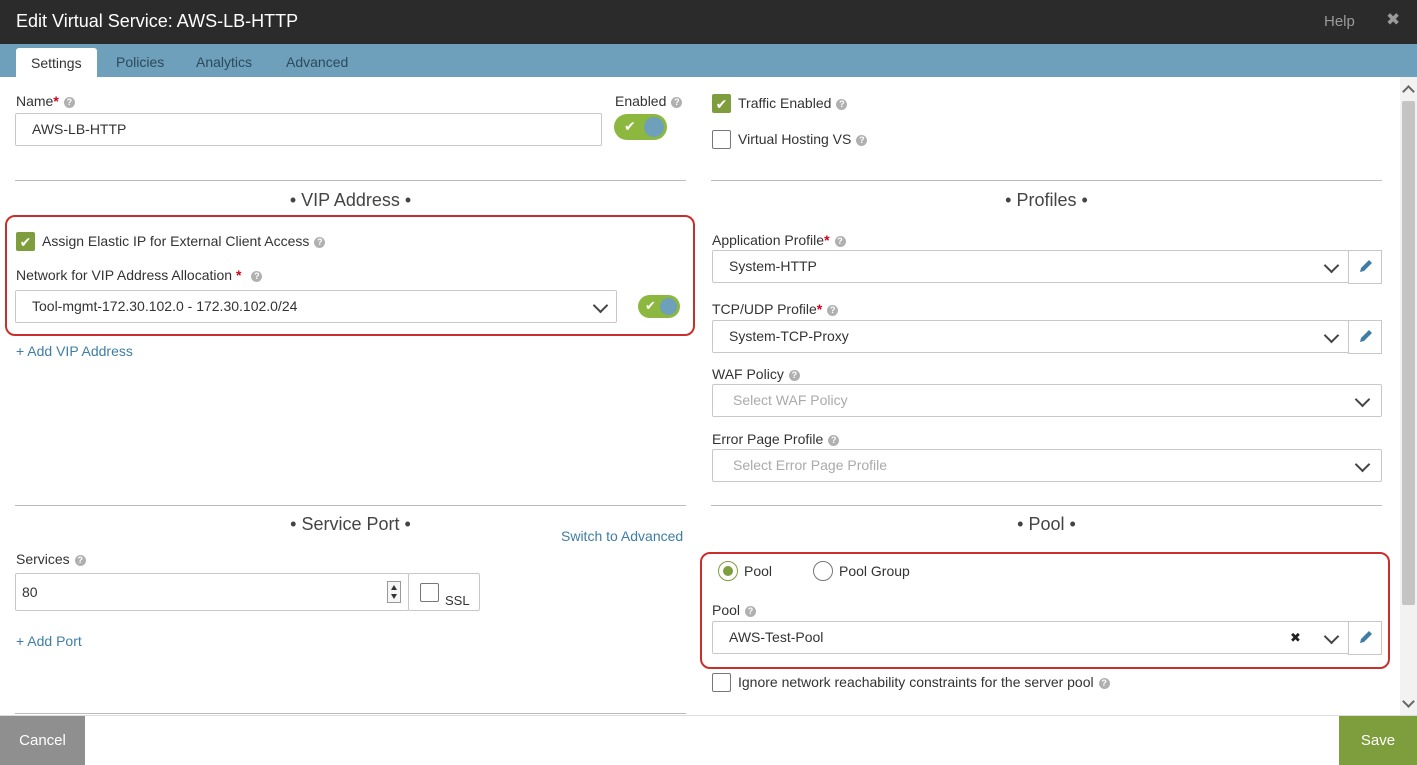 The height and width of the screenshot is (765, 1417). Describe the element at coordinates (1030, 637) in the screenshot. I see `pool-select: AWS-Test-Pool ✖` at that location.